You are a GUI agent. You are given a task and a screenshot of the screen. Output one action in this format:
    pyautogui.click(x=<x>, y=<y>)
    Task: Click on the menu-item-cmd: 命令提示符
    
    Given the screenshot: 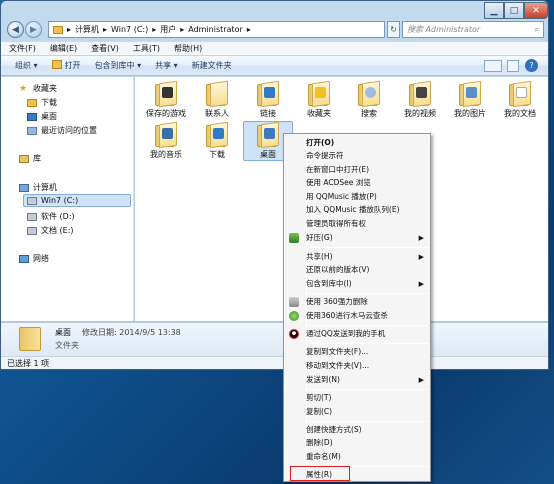 What is the action you would take?
    pyautogui.click(x=357, y=156)
    